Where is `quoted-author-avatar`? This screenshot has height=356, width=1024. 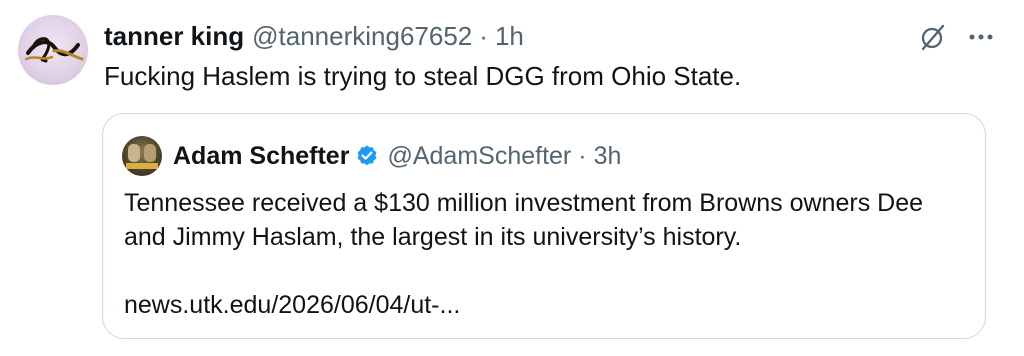
quoted-author-avatar is located at coordinates (142, 156).